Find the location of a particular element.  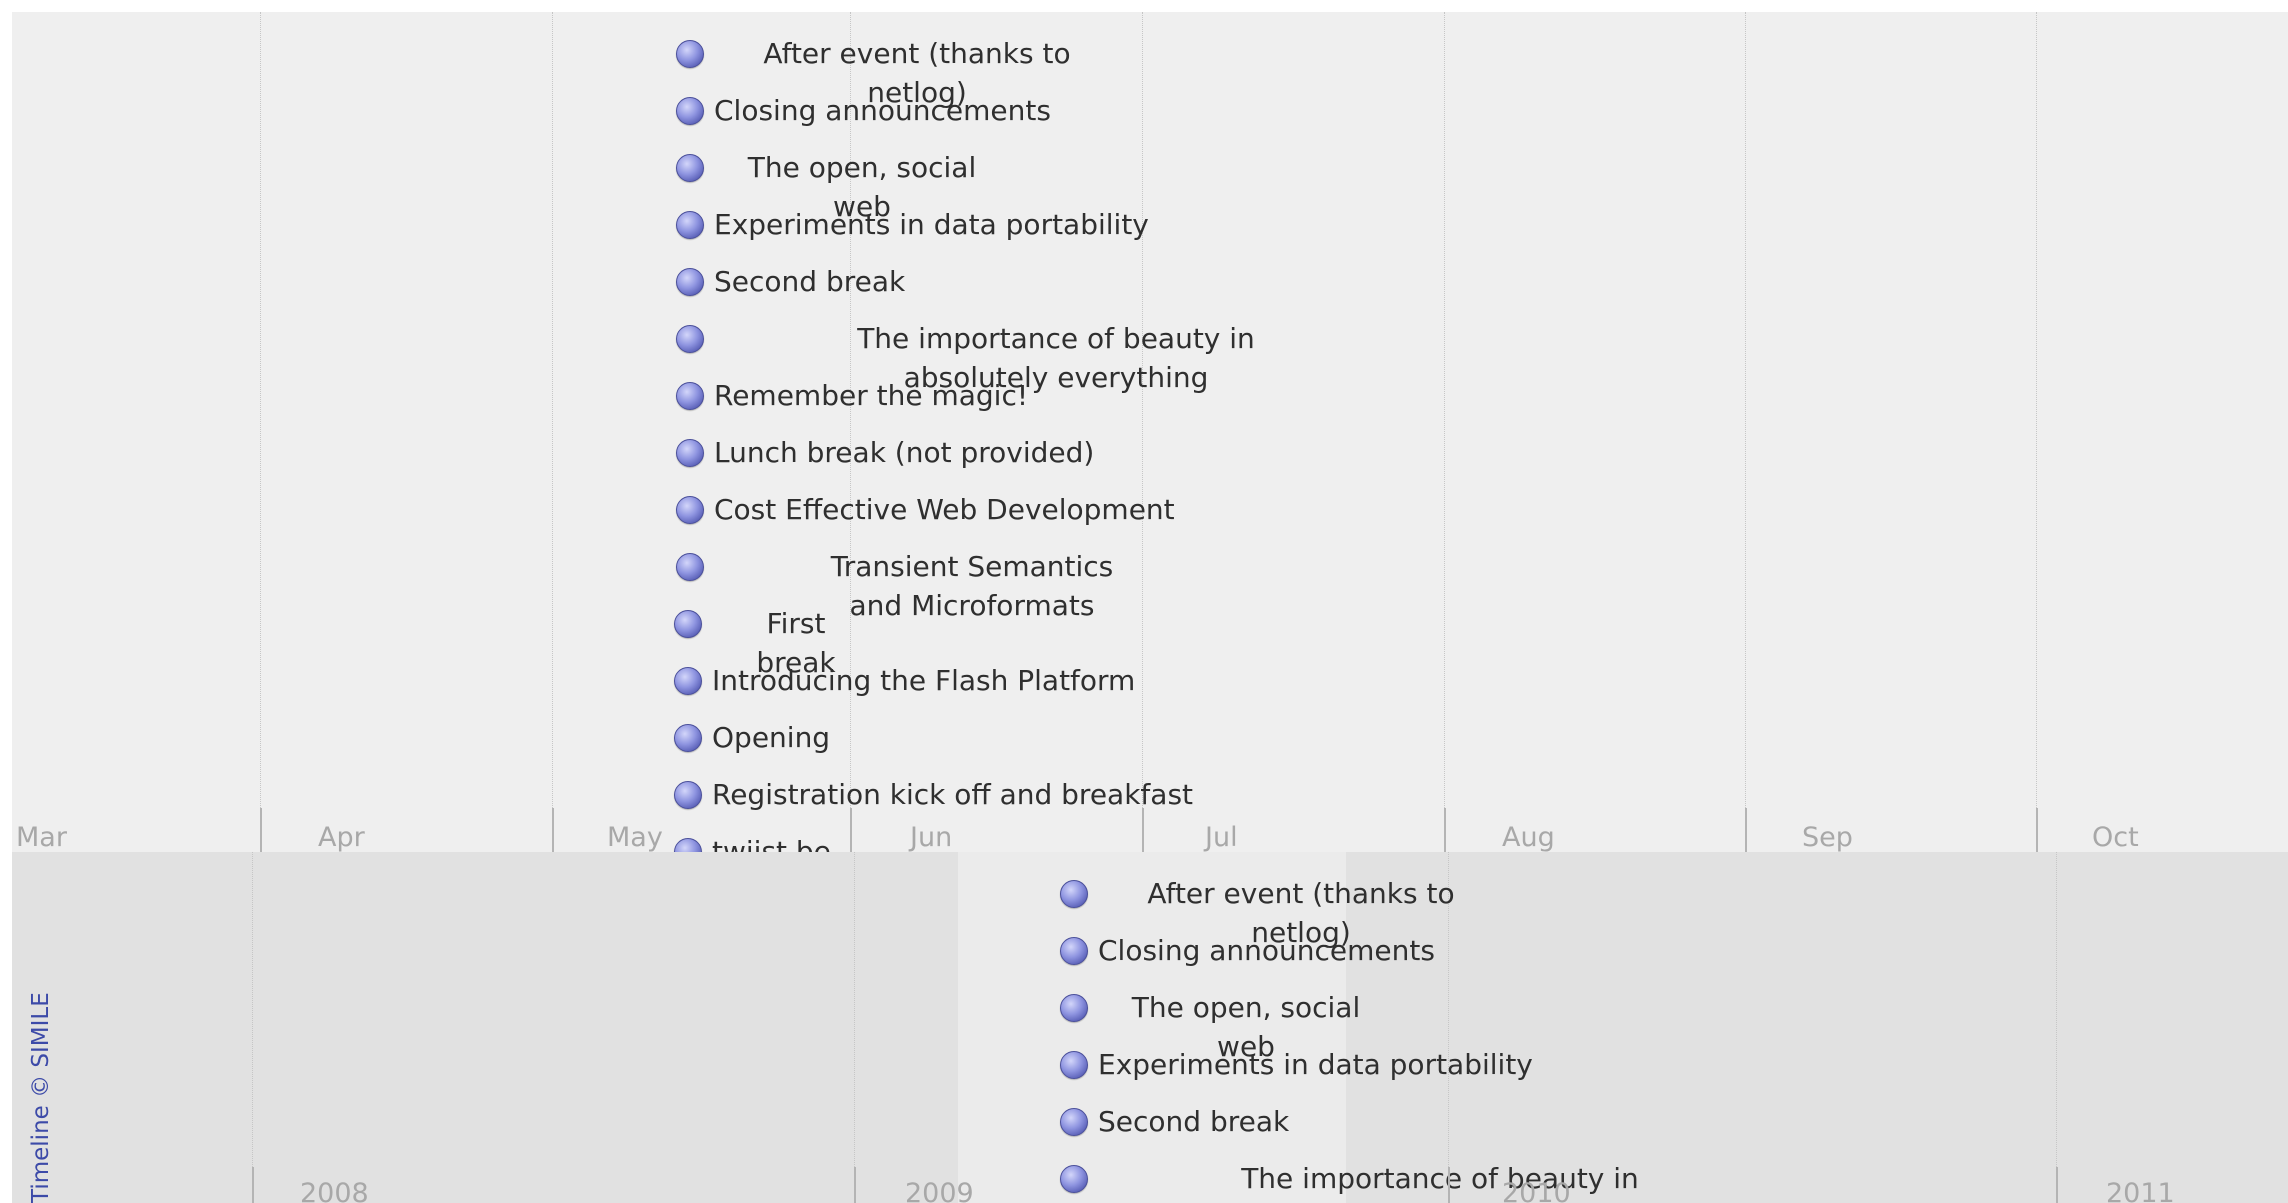

event-title: Lunch break (not provided) is located at coordinates (904, 452).